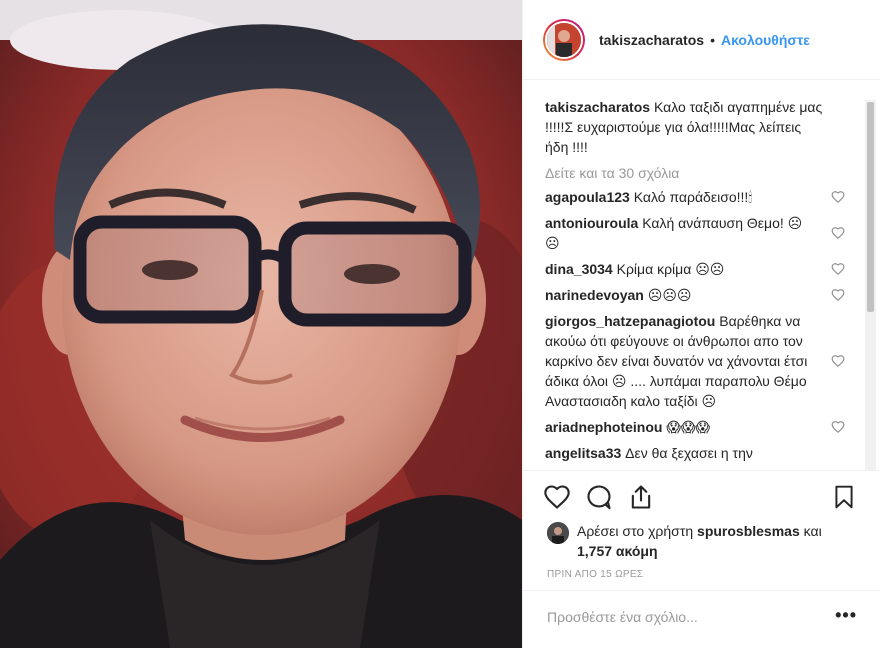 This screenshot has height=648, width=880. What do you see at coordinates (765, 40) in the screenshot?
I see `follow-button: Ακολουθήστε` at bounding box center [765, 40].